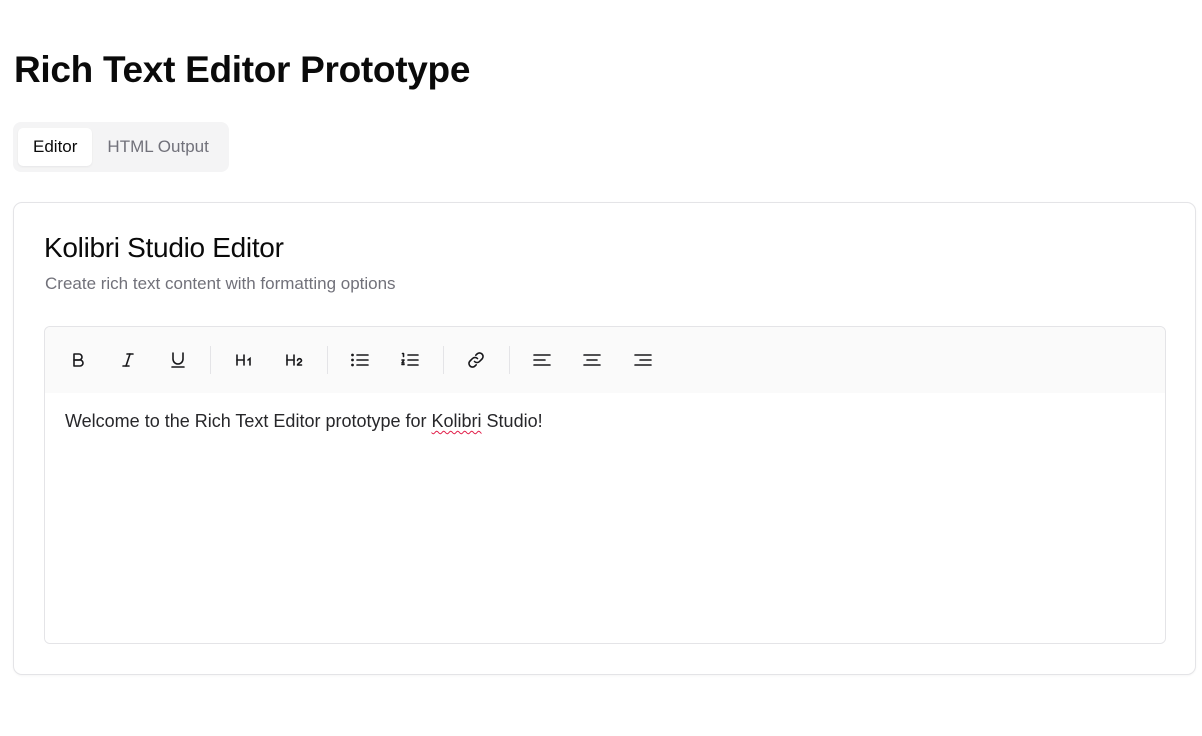 This screenshot has height=736, width=1202. I want to click on italic-icon, so click(128, 360).